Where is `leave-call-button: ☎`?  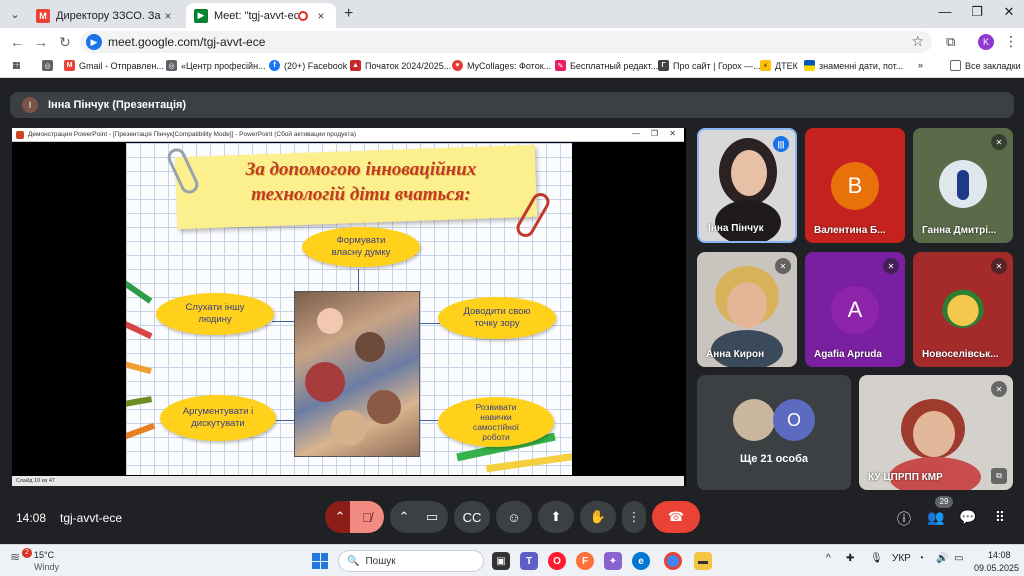
leave-call-button: ☎ is located at coordinates (676, 517).